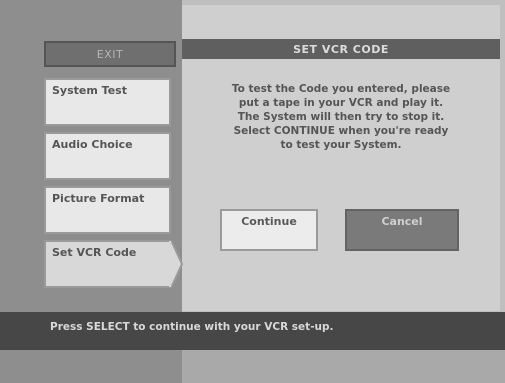  What do you see at coordinates (107, 102) in the screenshot?
I see `menu-item-system-test: System Test` at bounding box center [107, 102].